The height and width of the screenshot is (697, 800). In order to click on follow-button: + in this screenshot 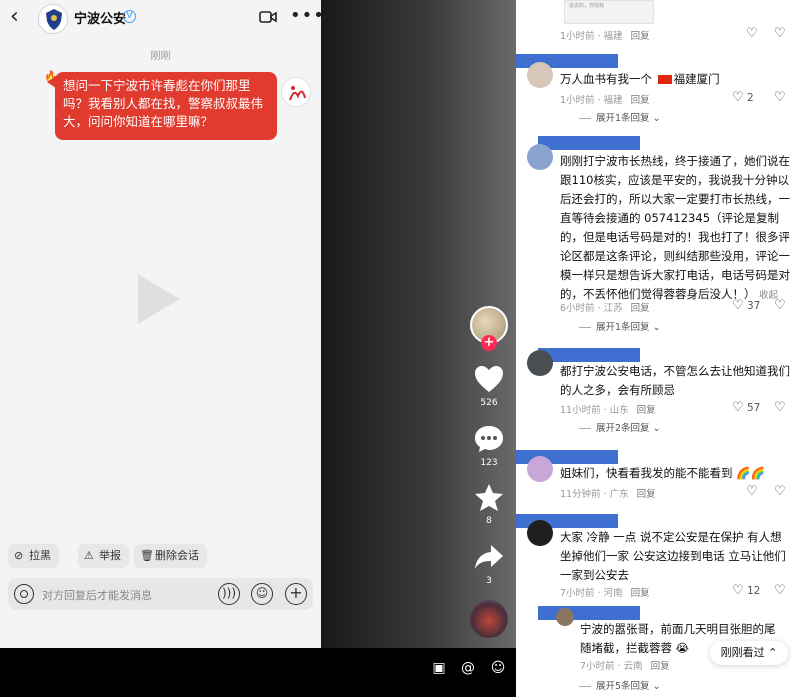, I will do `click(489, 343)`.